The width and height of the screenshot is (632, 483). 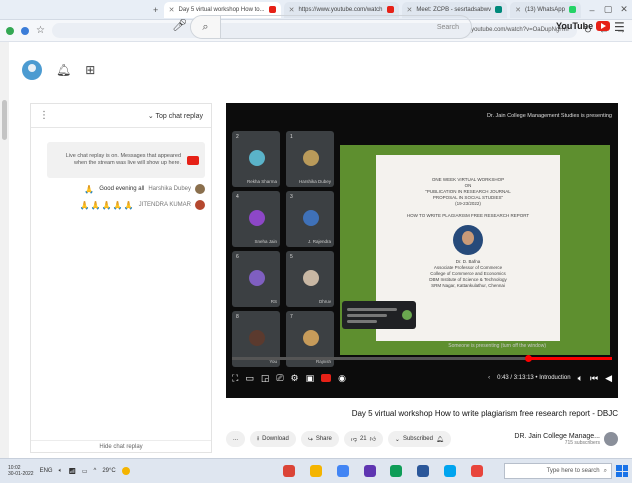 I want to click on new-tab-icon: +, so click(x=156, y=10).